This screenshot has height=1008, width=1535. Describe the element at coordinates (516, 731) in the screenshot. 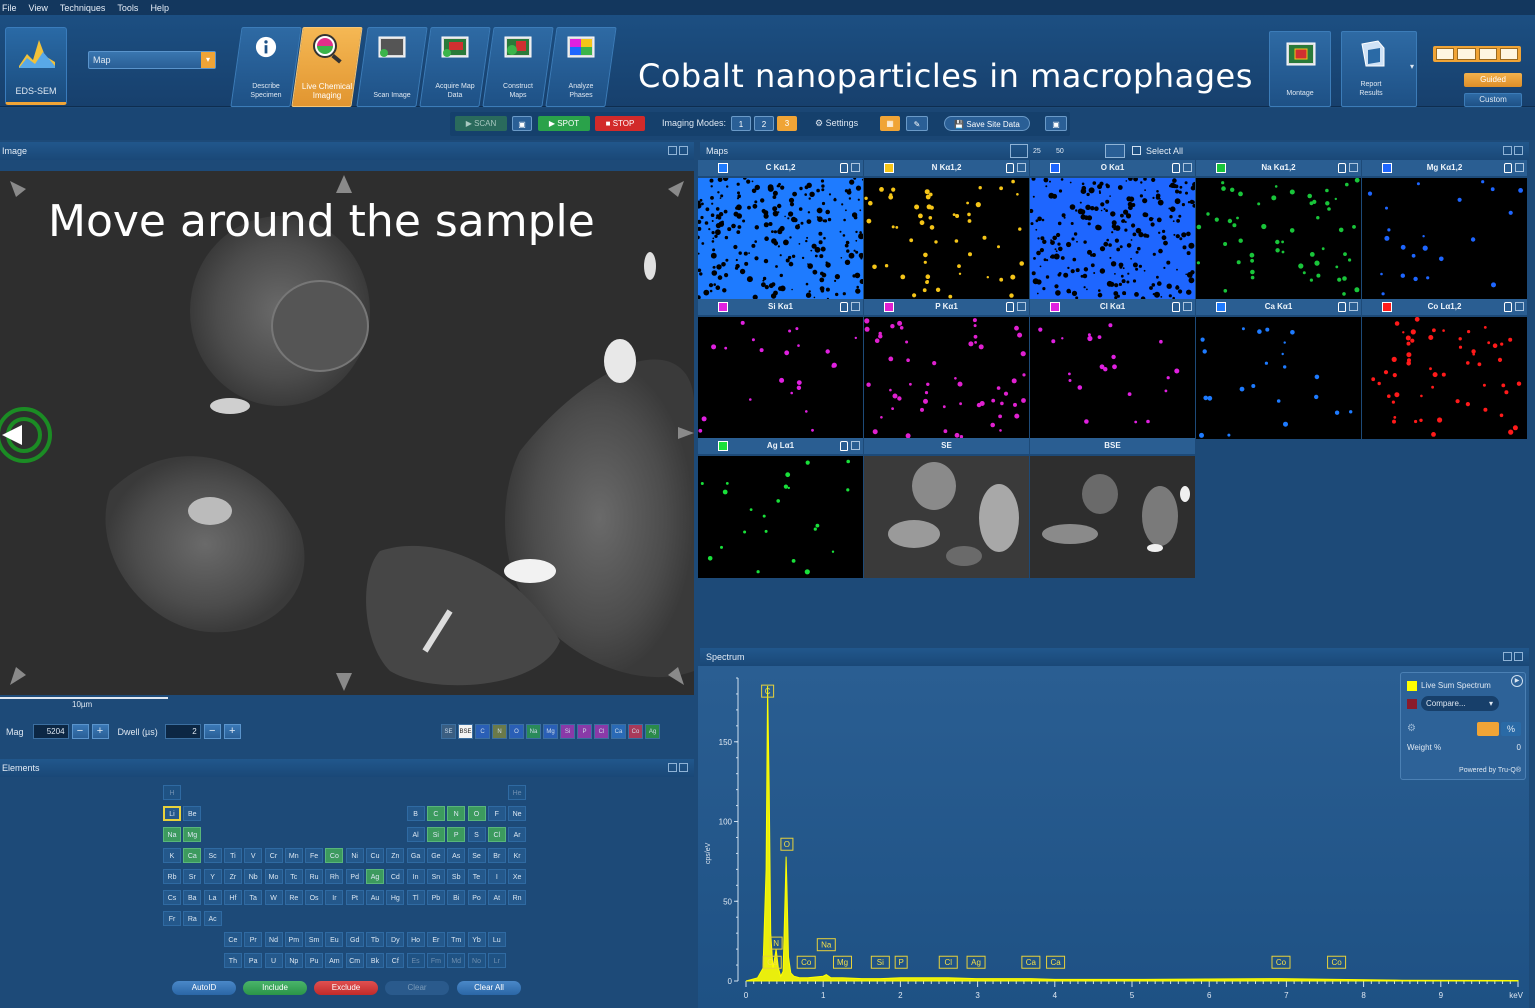

I see `chip-o: O` at that location.